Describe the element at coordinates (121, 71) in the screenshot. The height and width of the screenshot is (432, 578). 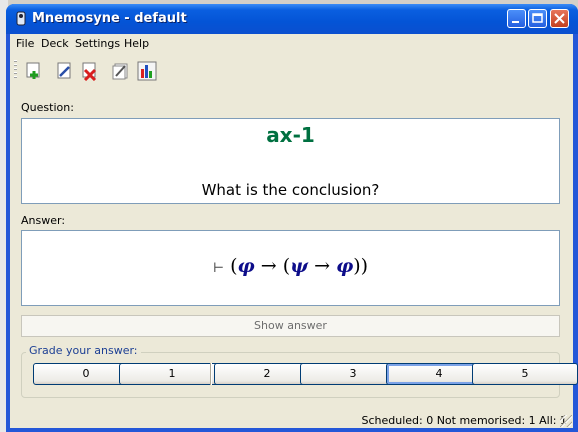
I see `edit-deck-icon` at that location.